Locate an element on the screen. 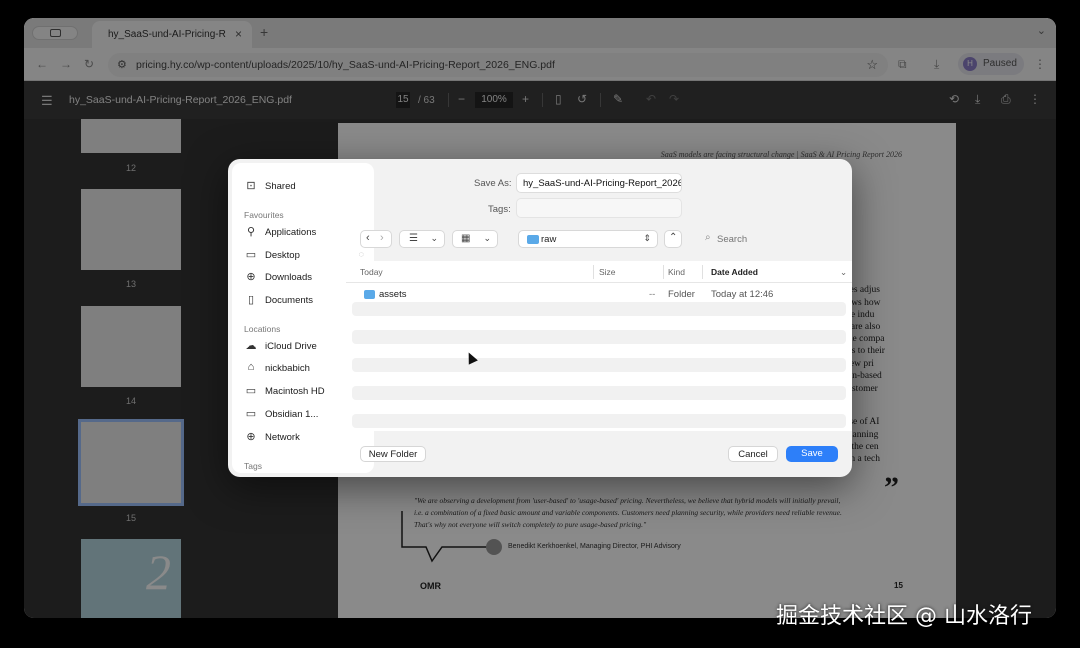 The width and height of the screenshot is (1080, 648). grid-icon: ▦ is located at coordinates (466, 238).